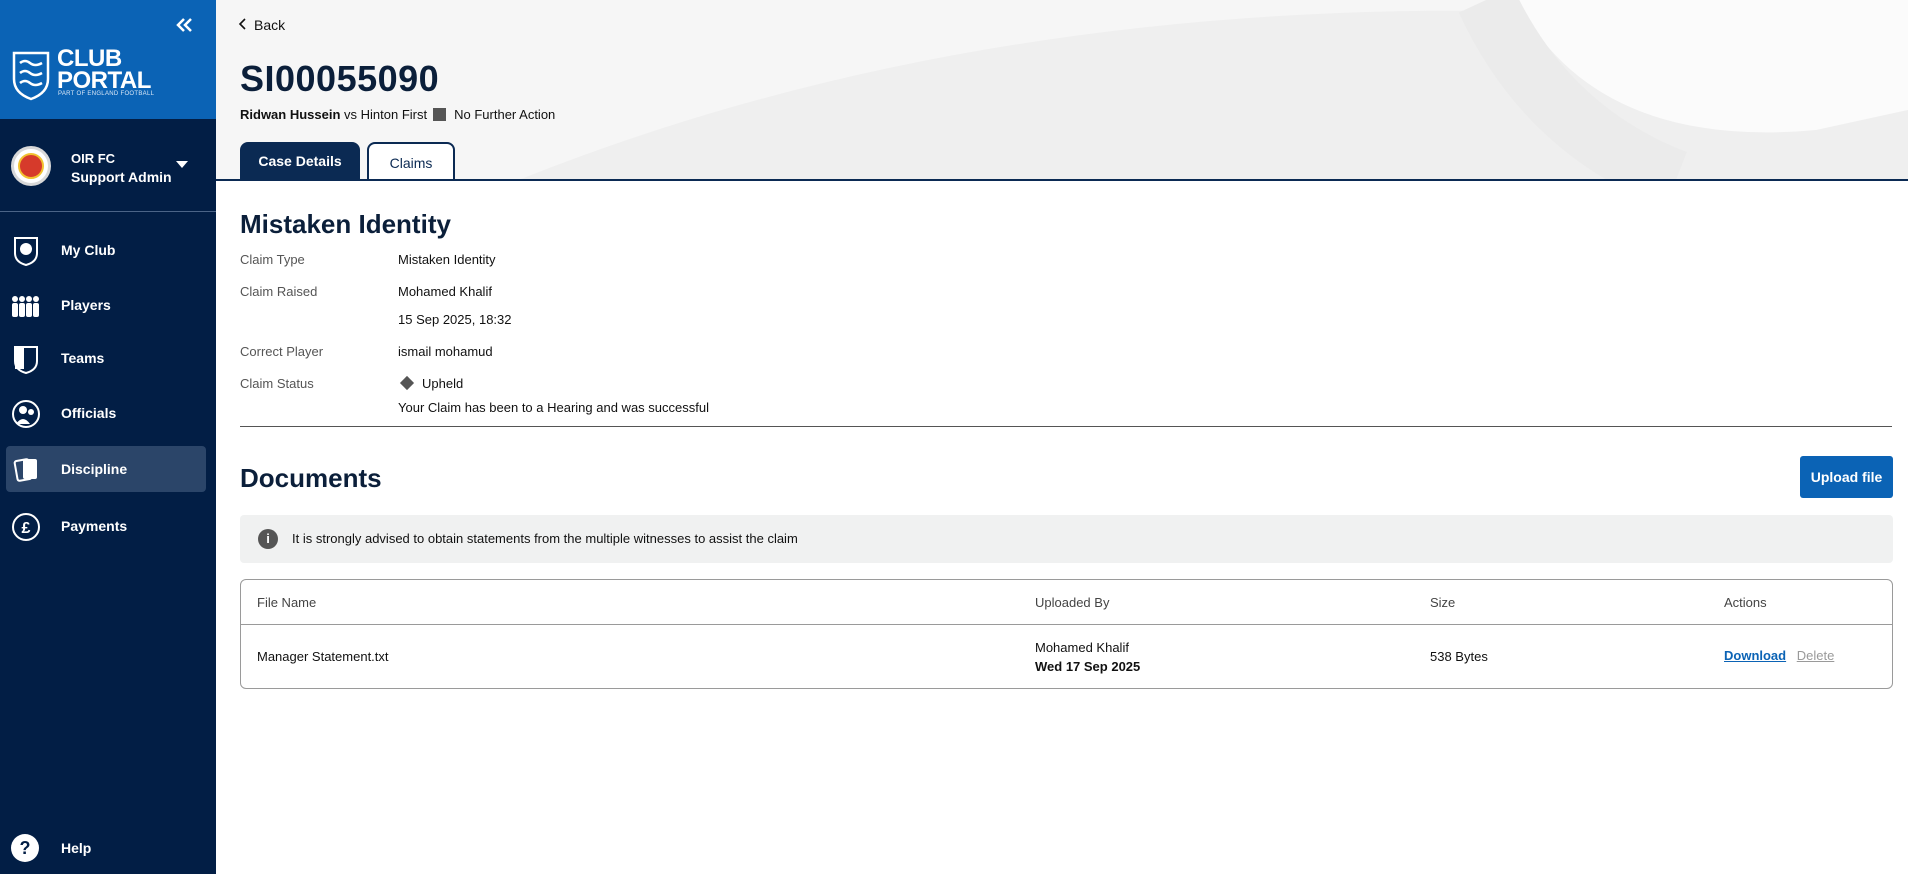 This screenshot has height=874, width=1908. I want to click on caret-down-icon, so click(182, 164).